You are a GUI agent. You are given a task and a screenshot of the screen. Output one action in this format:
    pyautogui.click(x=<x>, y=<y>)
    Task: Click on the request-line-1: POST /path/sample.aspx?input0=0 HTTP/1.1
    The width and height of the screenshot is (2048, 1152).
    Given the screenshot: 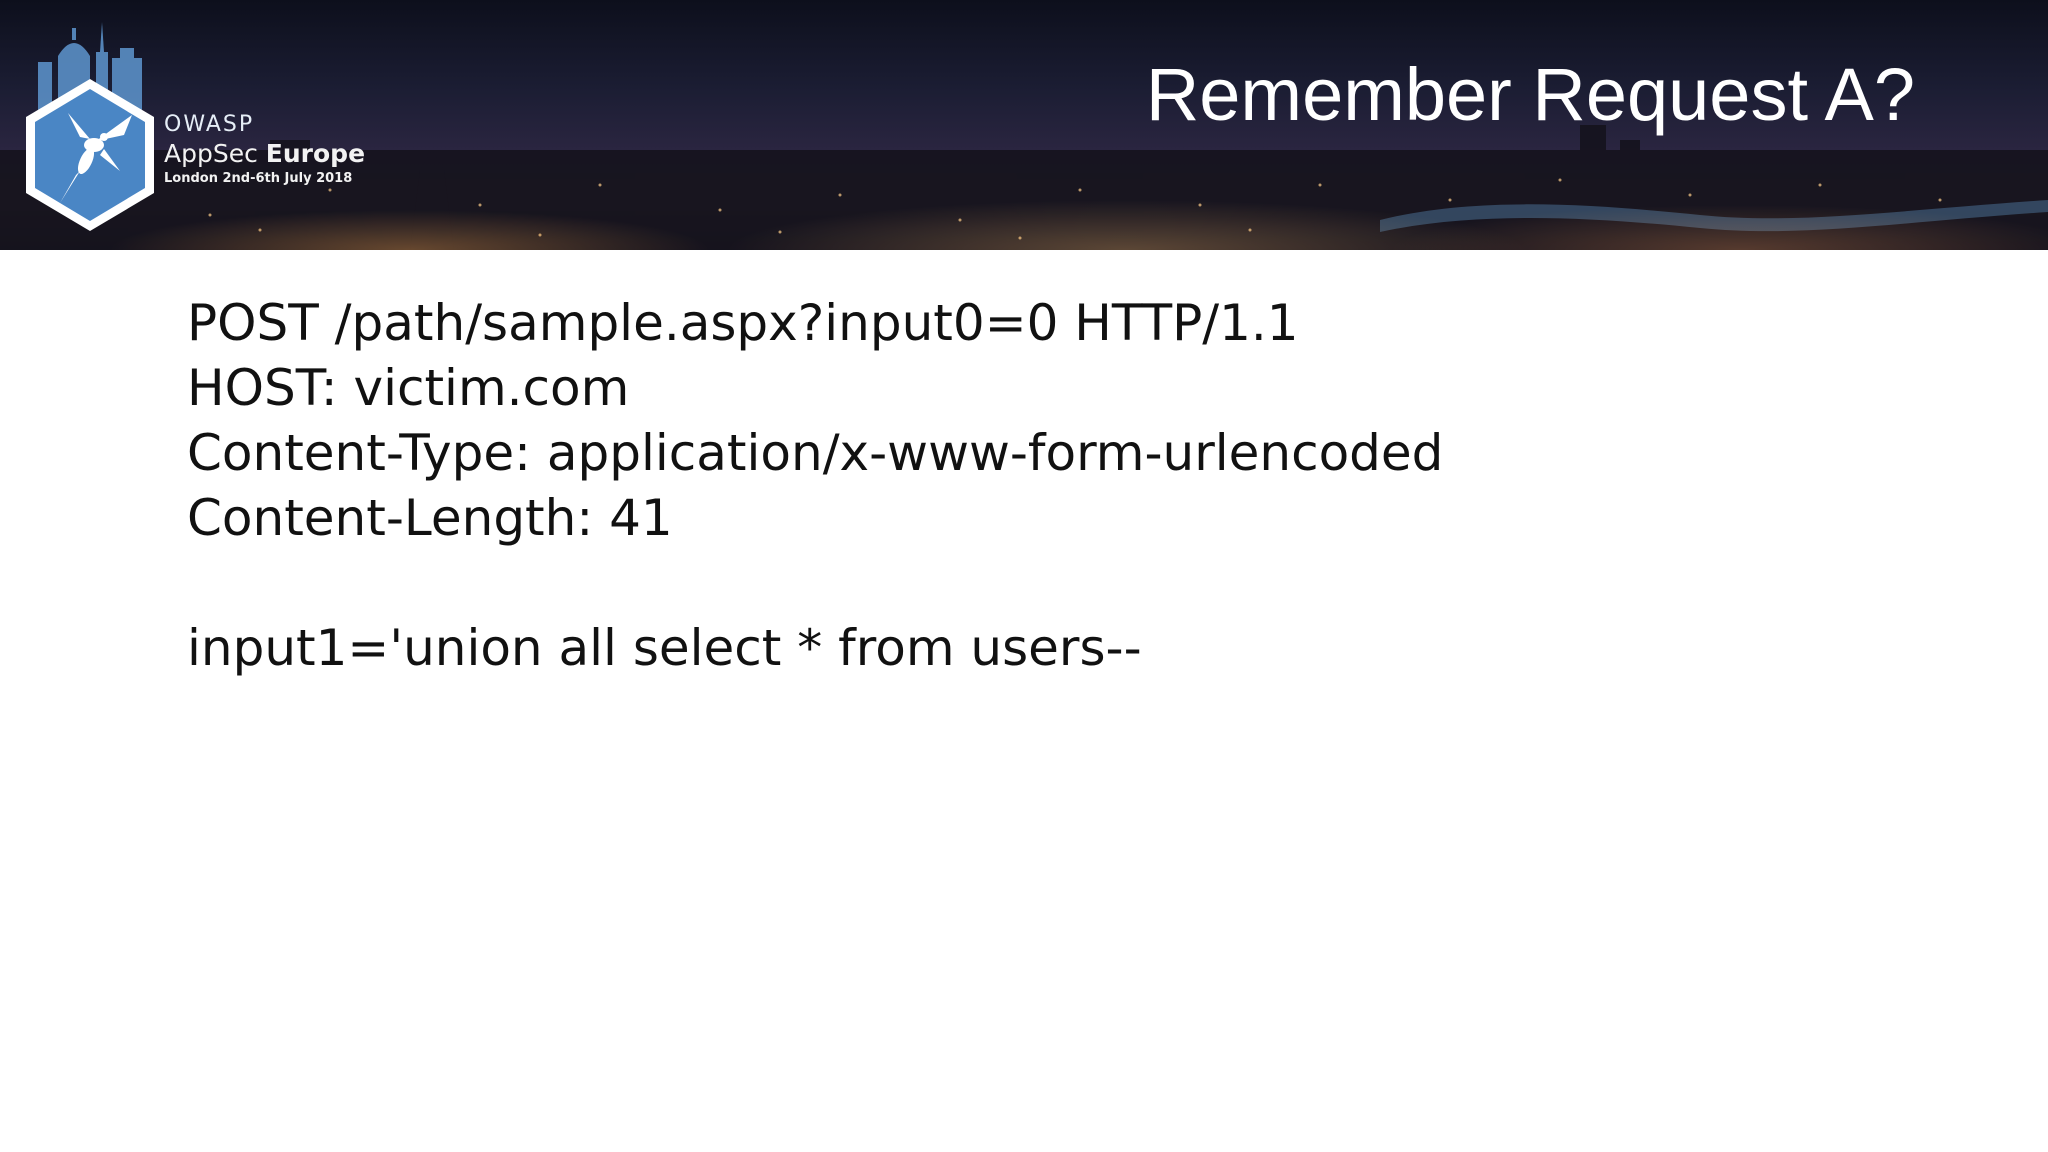 What is the action you would take?
    pyautogui.click(x=743, y=323)
    